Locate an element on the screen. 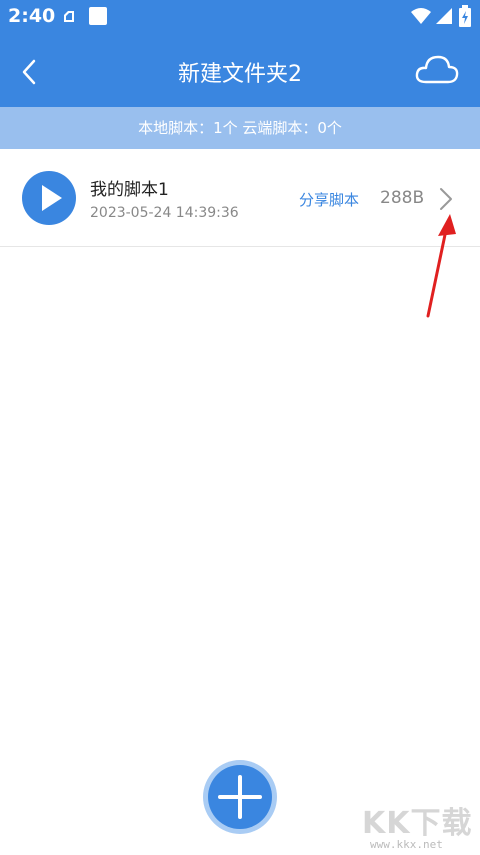 This screenshot has height=855, width=480. cloud-button is located at coordinates (437, 70).